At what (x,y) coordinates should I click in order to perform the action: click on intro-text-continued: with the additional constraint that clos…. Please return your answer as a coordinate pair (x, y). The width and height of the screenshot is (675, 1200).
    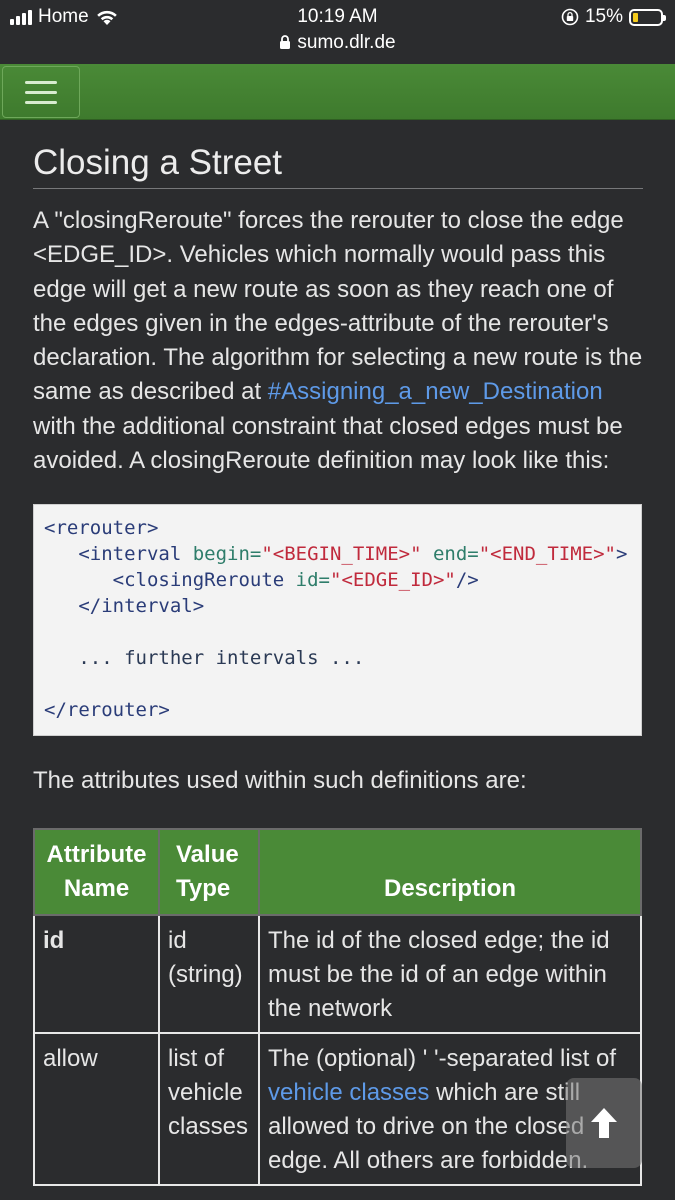
    Looking at the image, I should click on (328, 443).